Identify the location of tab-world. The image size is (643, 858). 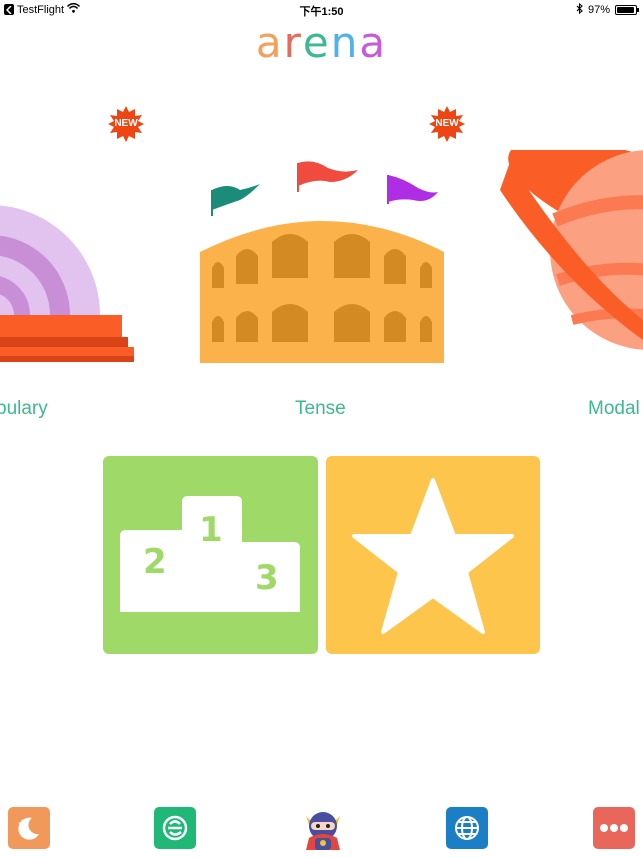
(467, 828).